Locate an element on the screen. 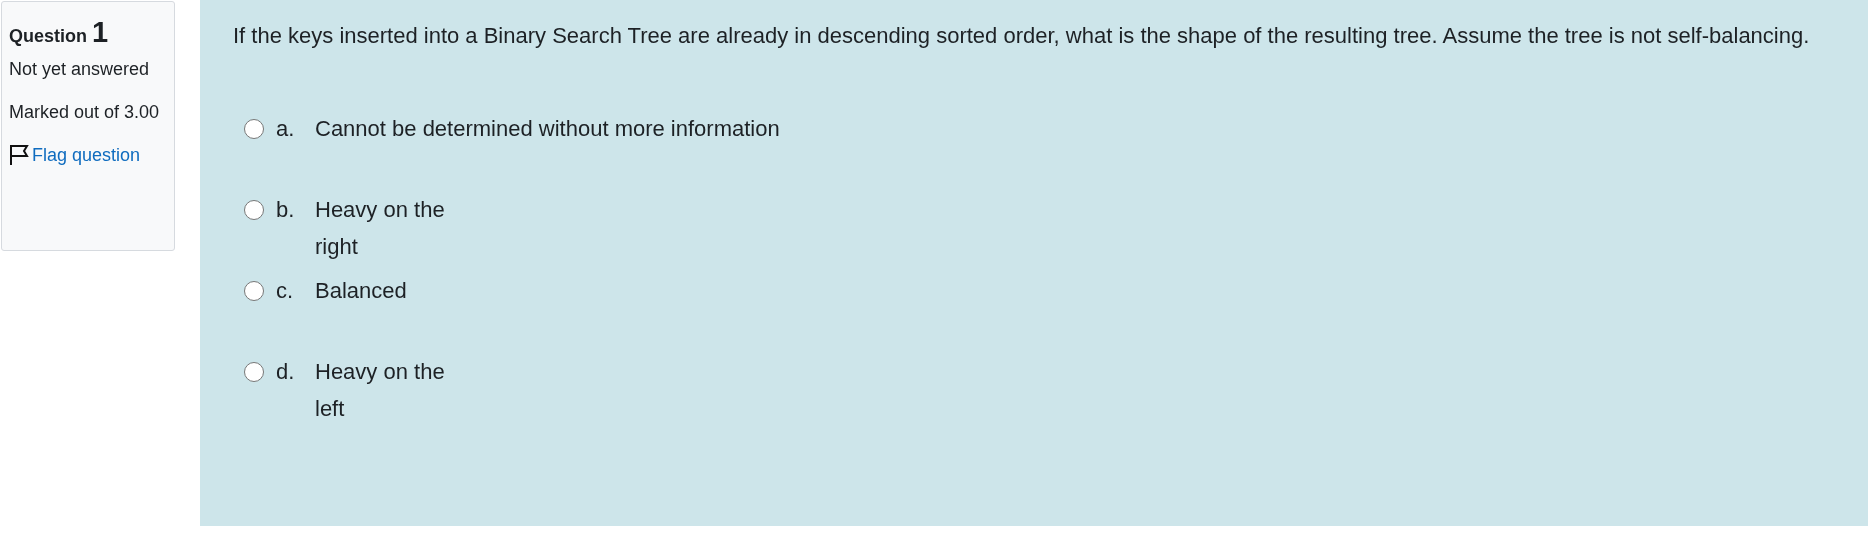 This screenshot has width=1868, height=552. option-letter: d. is located at coordinates (286, 372).